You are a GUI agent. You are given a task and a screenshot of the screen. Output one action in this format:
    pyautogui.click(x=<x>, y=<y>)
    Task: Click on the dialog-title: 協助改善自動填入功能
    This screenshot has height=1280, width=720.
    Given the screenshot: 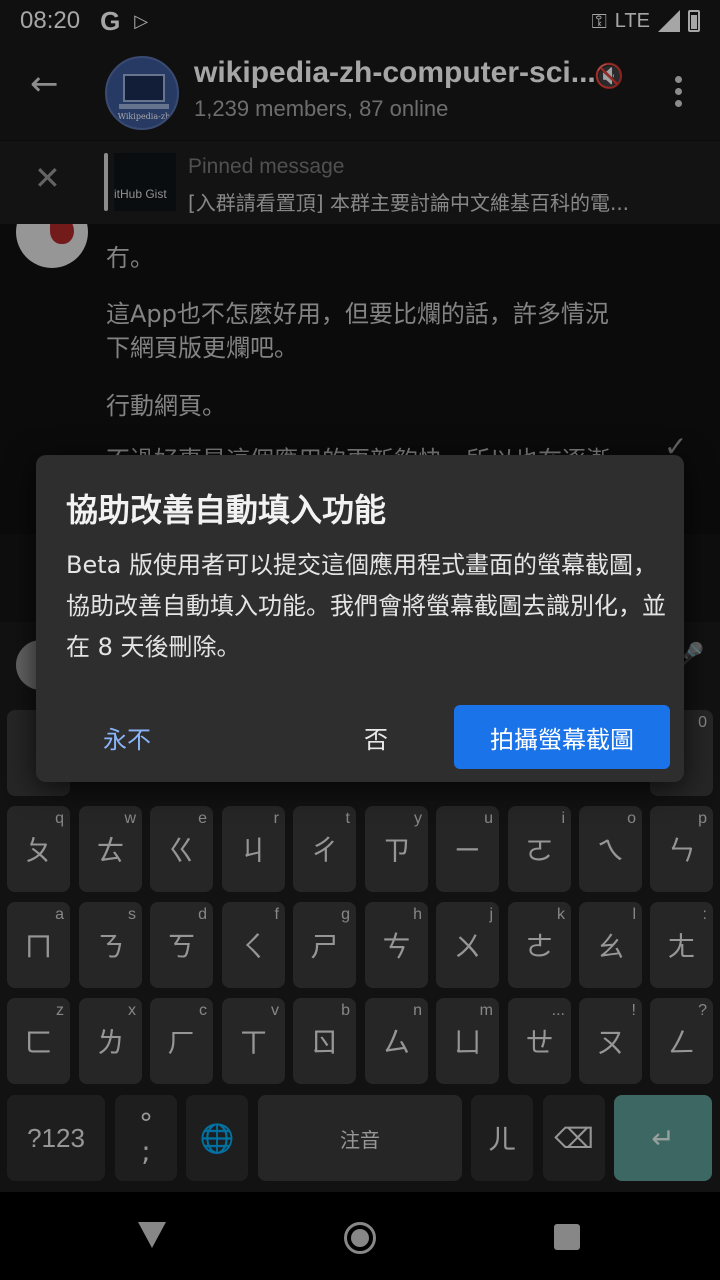 What is the action you would take?
    pyautogui.click(x=226, y=510)
    